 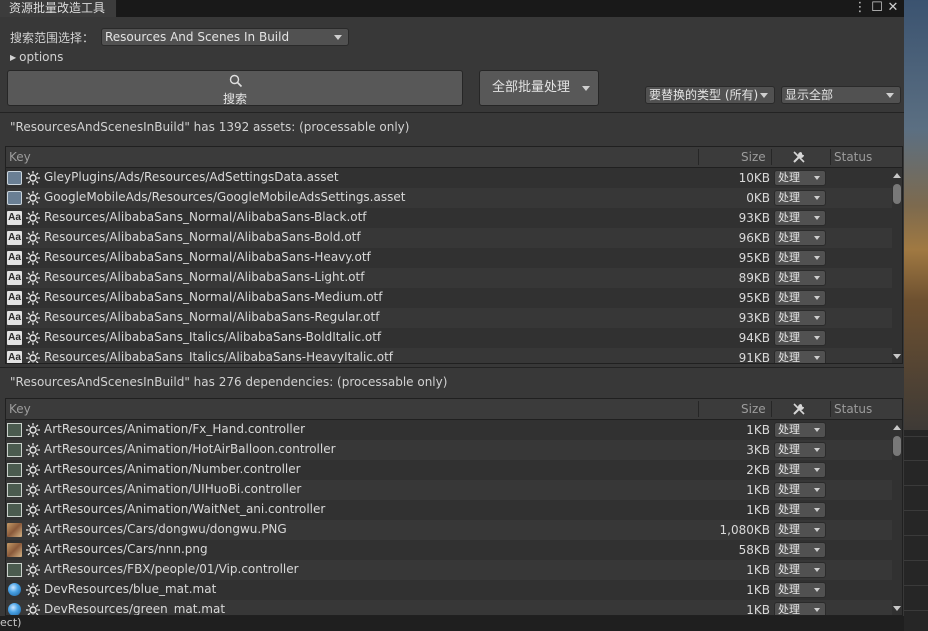 I want to click on maximize-icon: ☐, so click(x=877, y=8).